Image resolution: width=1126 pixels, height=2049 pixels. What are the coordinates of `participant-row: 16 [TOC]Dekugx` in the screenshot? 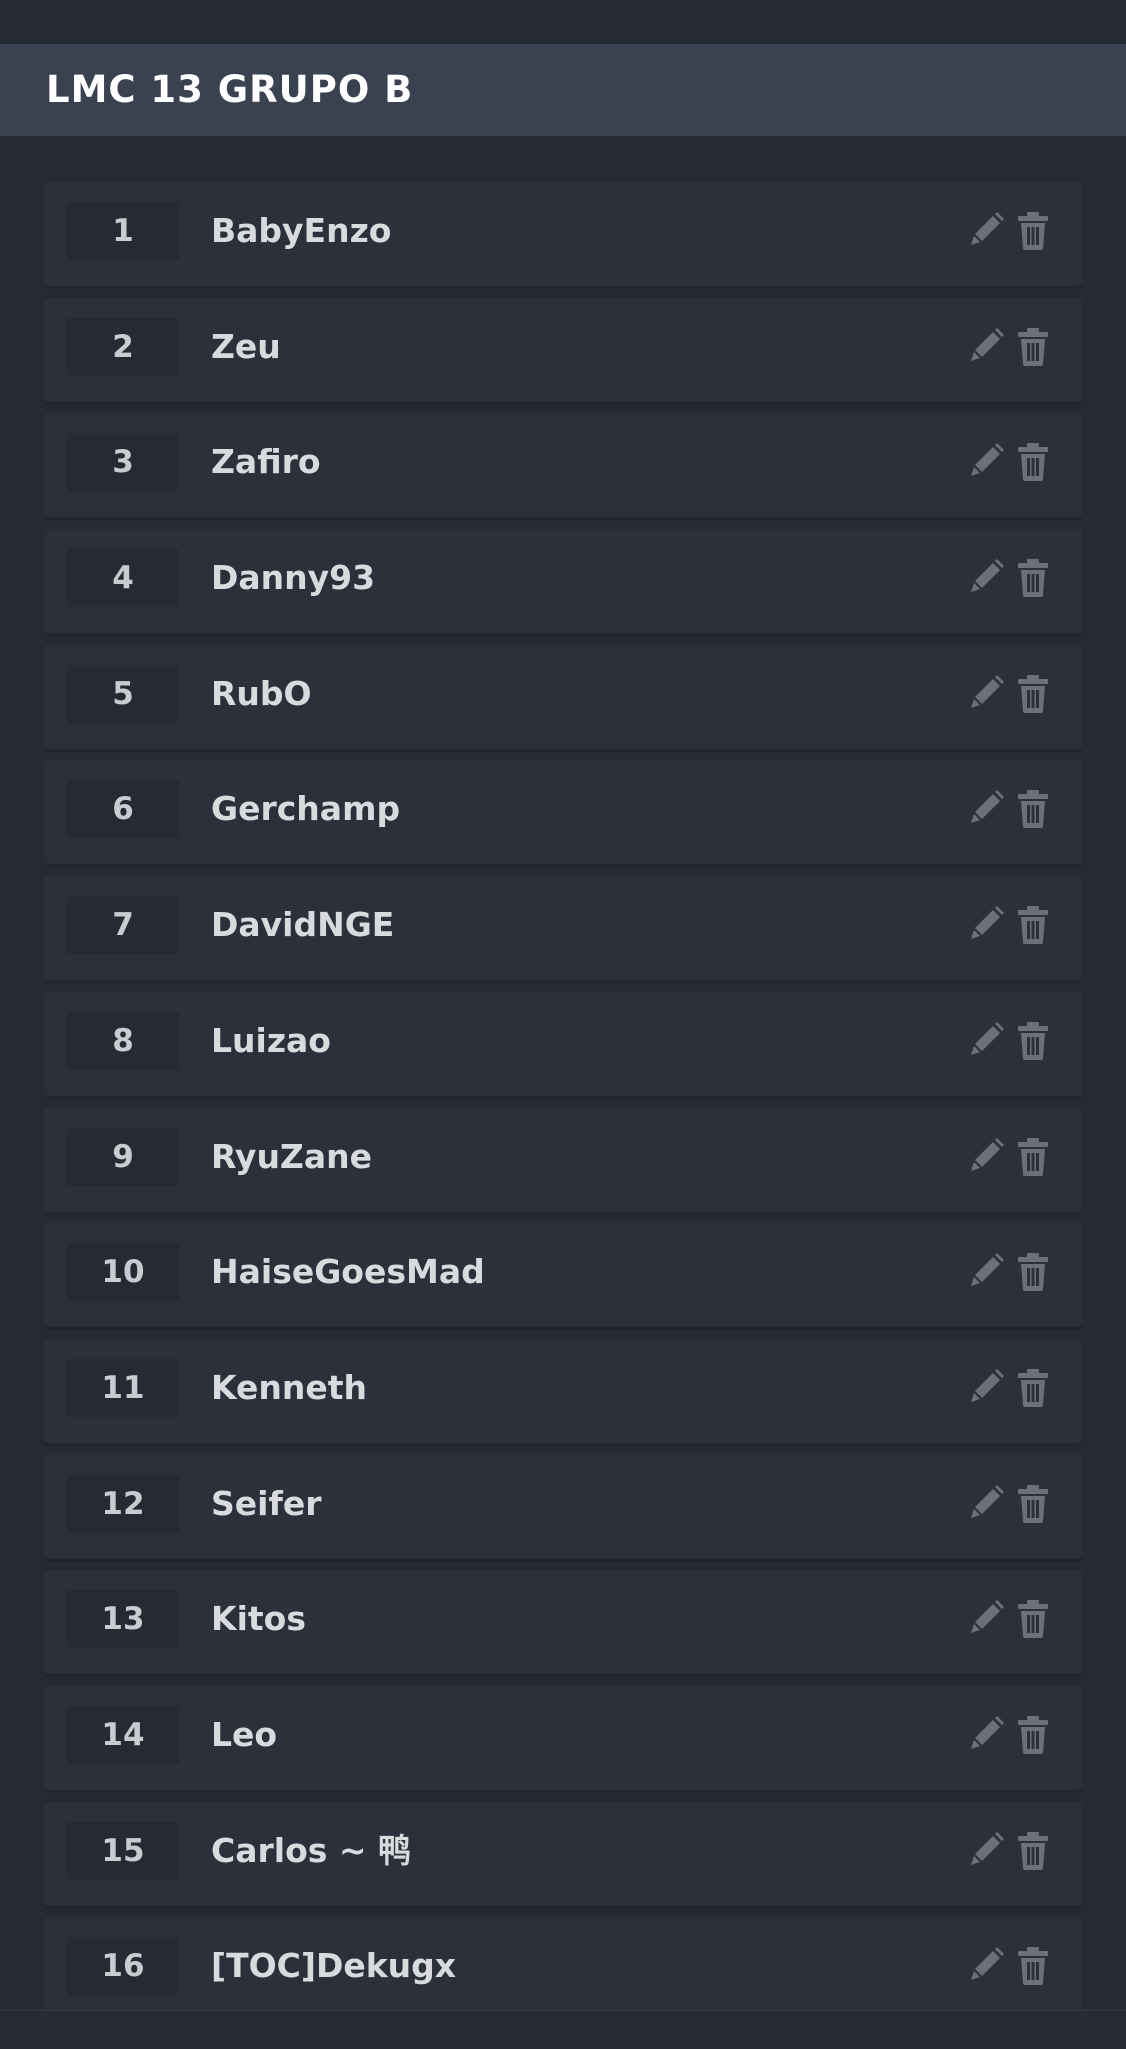 It's located at (563, 1969).